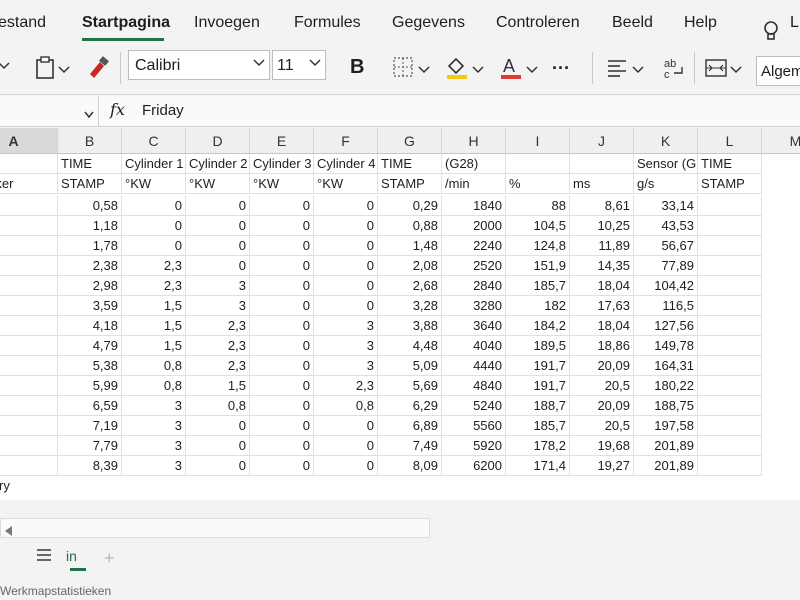 The height and width of the screenshot is (600, 800). What do you see at coordinates (346, 164) in the screenshot?
I see `cell: Cylinder 4` at bounding box center [346, 164].